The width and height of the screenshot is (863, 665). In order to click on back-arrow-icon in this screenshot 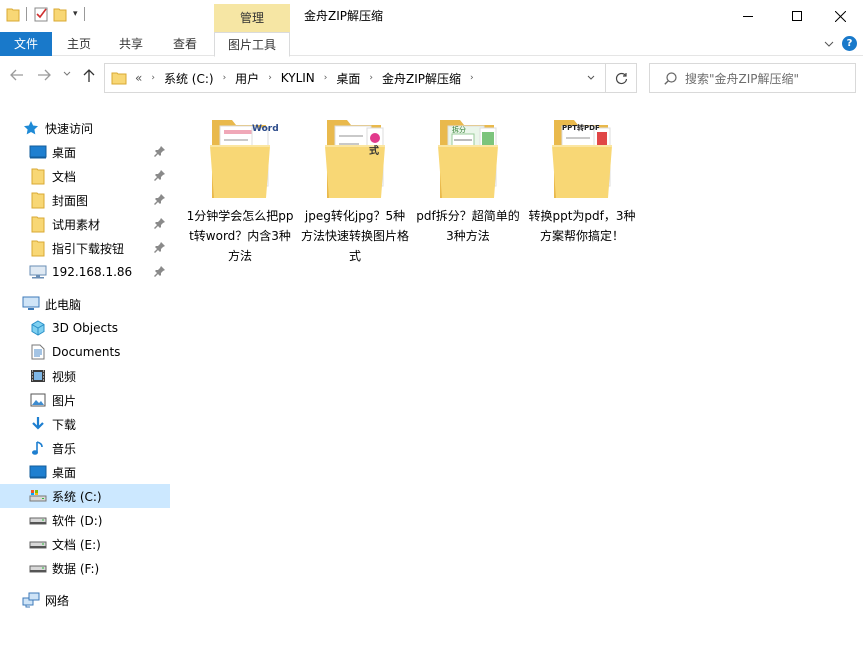, I will do `click(16, 75)`.